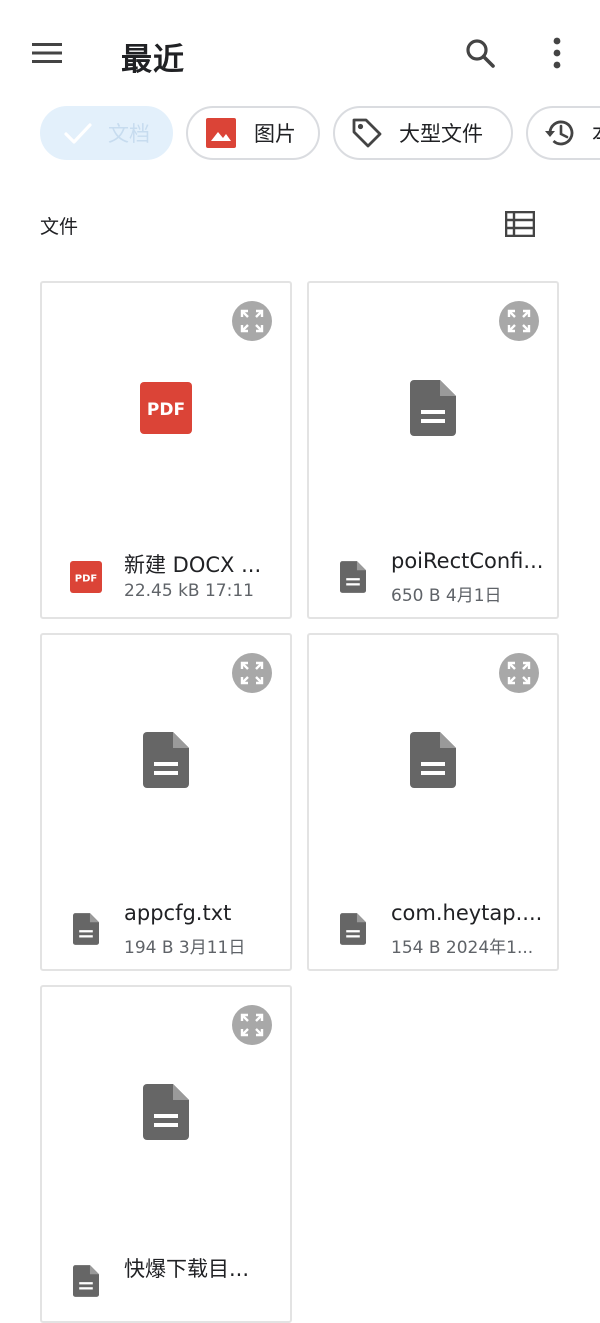 The width and height of the screenshot is (600, 1323). I want to click on menu-icon, so click(47, 53).